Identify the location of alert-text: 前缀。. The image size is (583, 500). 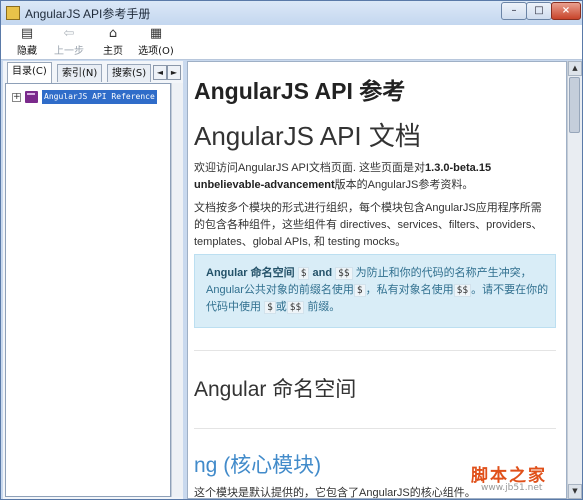
(324, 307).